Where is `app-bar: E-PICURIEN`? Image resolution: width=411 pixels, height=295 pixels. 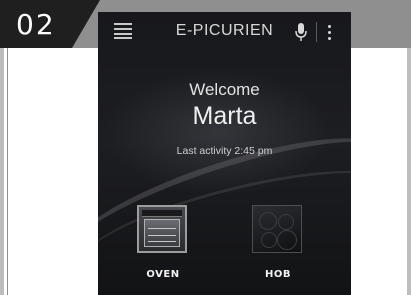 app-bar: E-PICURIEN is located at coordinates (224, 32).